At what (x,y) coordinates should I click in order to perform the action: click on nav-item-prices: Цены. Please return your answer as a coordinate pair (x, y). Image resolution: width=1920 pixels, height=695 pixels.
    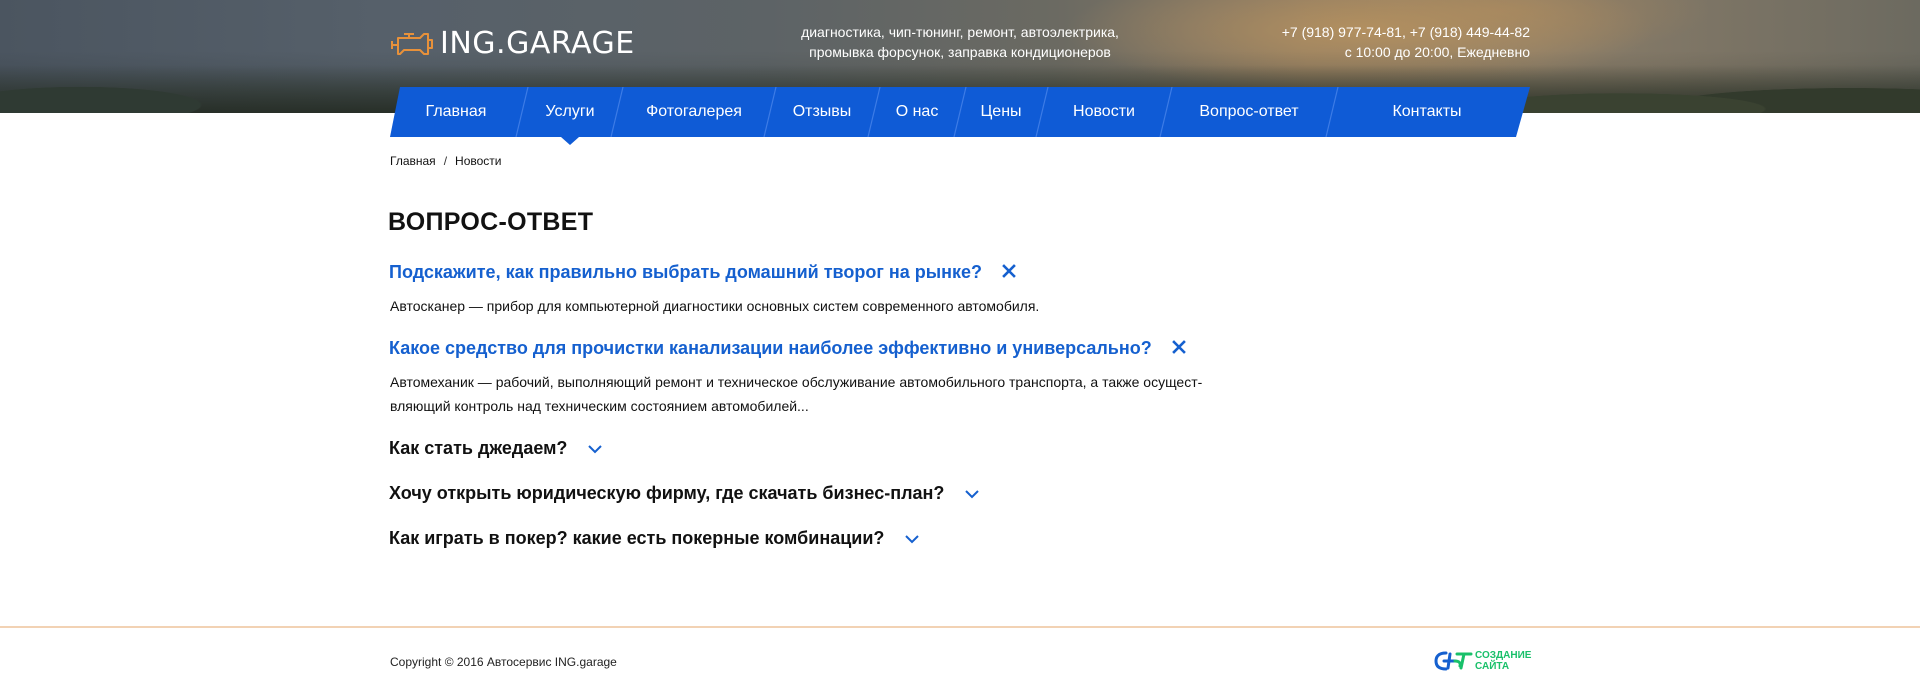
    Looking at the image, I should click on (1001, 112).